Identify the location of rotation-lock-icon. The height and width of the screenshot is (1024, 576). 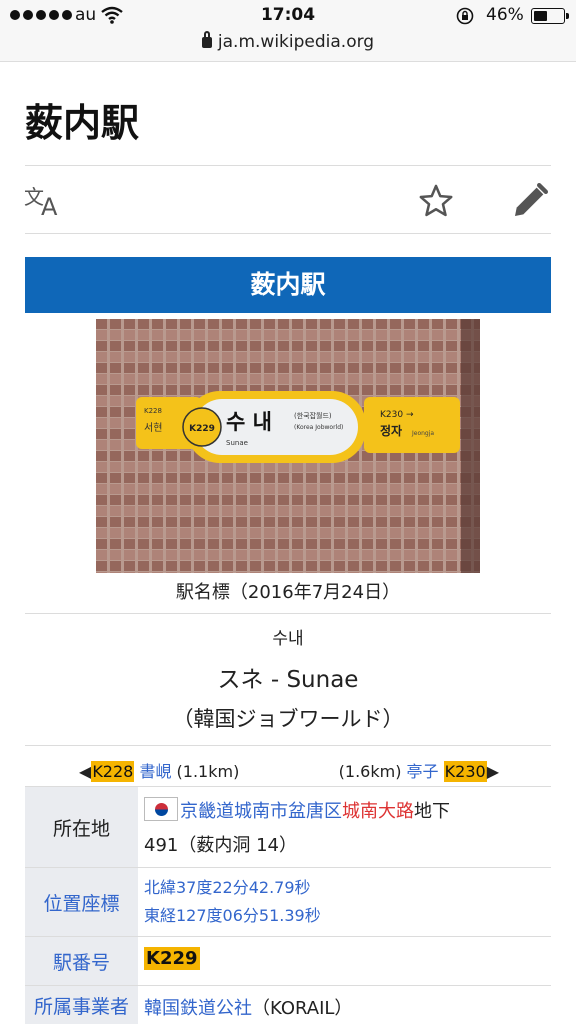
(465, 16).